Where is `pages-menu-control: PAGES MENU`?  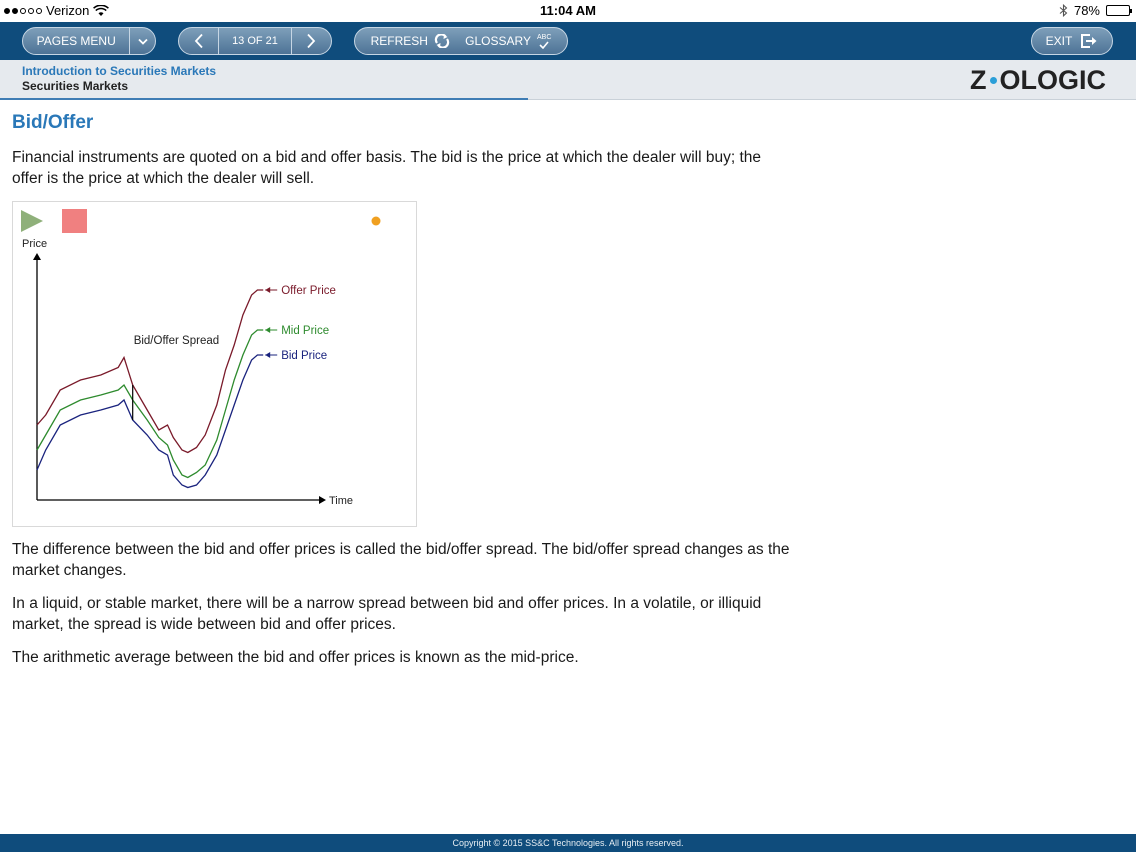 pages-menu-control: PAGES MENU is located at coordinates (89, 41).